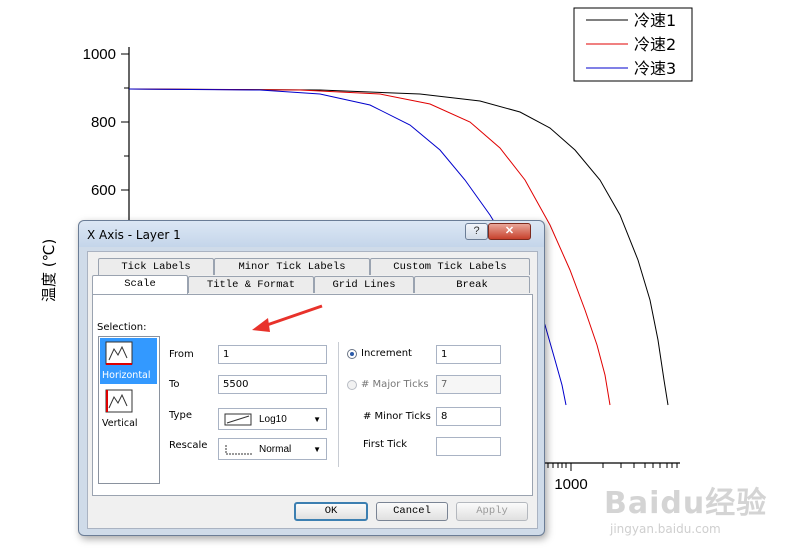 This screenshot has height=553, width=787. Describe the element at coordinates (99, 54) in the screenshot. I see `y-tick-label: 1000` at that location.